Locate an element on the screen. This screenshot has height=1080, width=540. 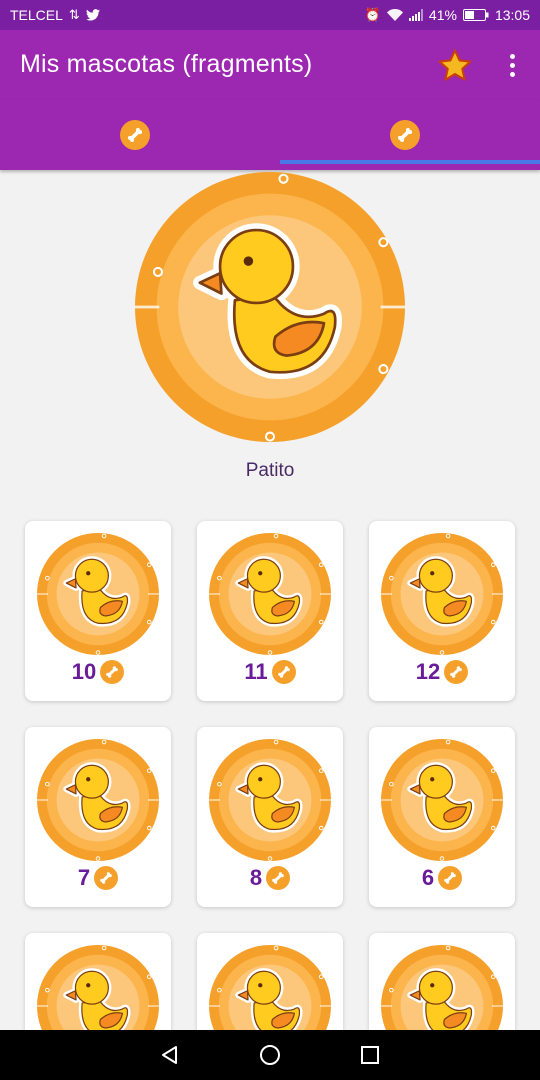
pet-count-number: 6 is located at coordinates (428, 877).